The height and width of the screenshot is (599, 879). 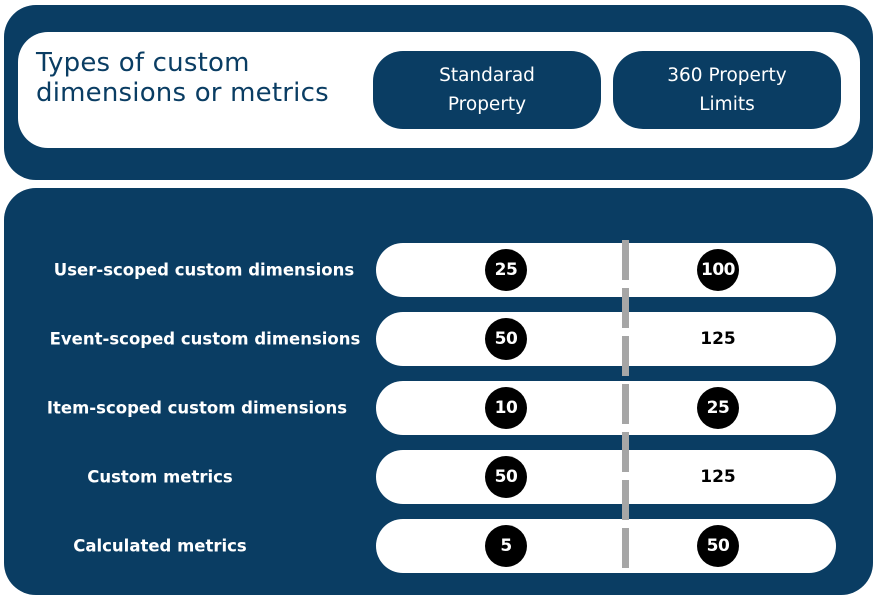 I want to click on table-row: 10 25, so click(x=606, y=408).